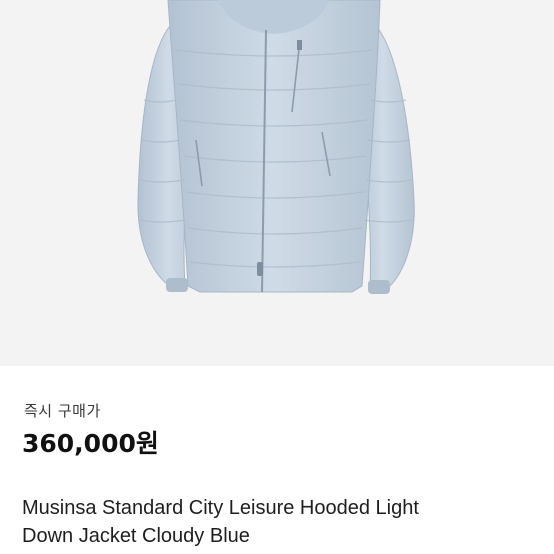 This screenshot has height=554, width=554. I want to click on price: 360,000원, so click(90, 443).